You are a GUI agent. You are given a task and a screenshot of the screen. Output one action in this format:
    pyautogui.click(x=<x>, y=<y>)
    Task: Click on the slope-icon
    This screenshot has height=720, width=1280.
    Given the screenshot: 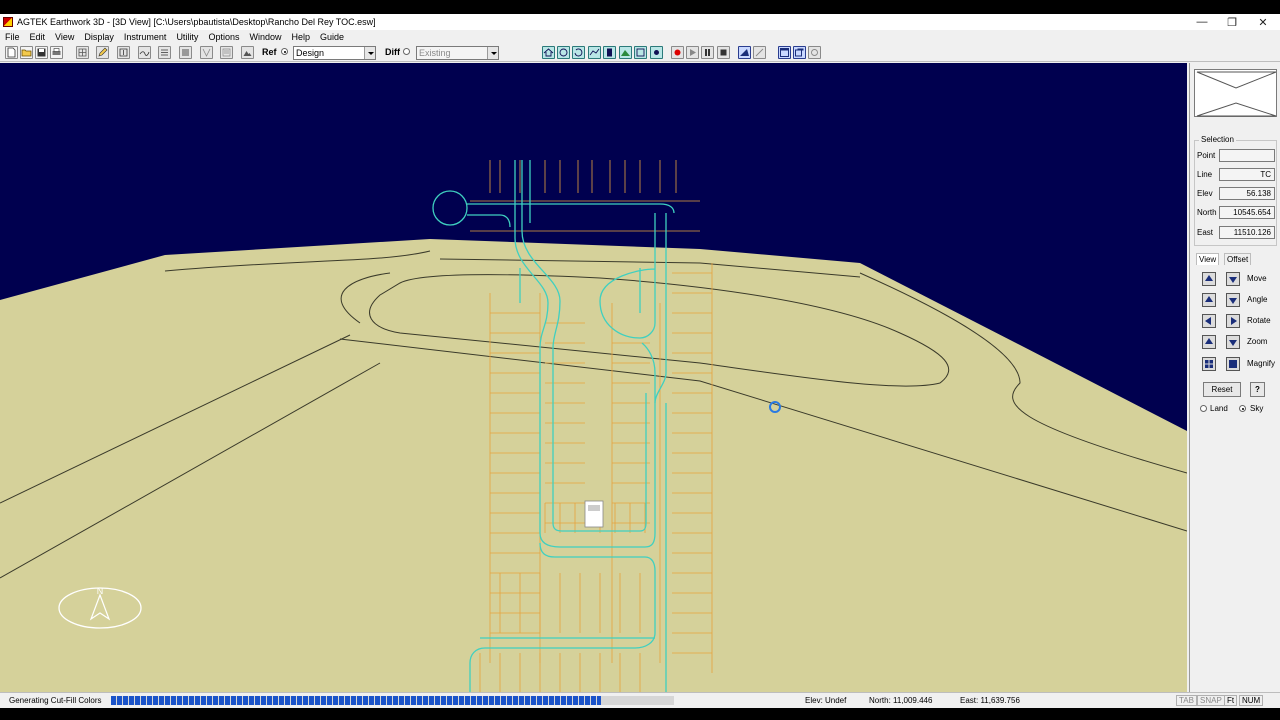 What is the action you would take?
    pyautogui.click(x=759, y=52)
    